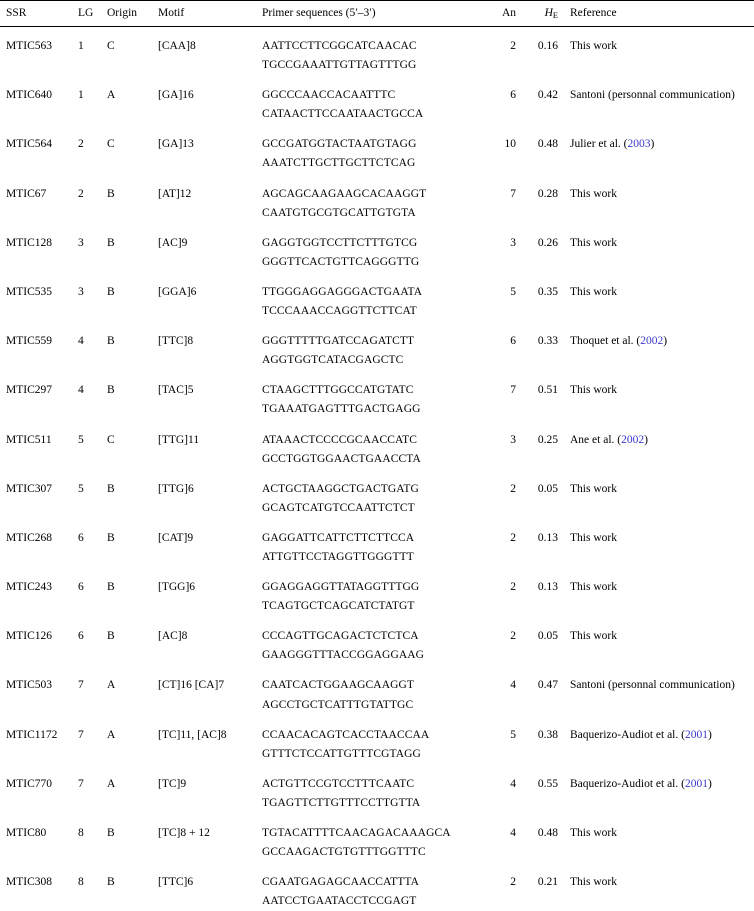  I want to click on cell-motif: [CAA]8, so click(210, 51).